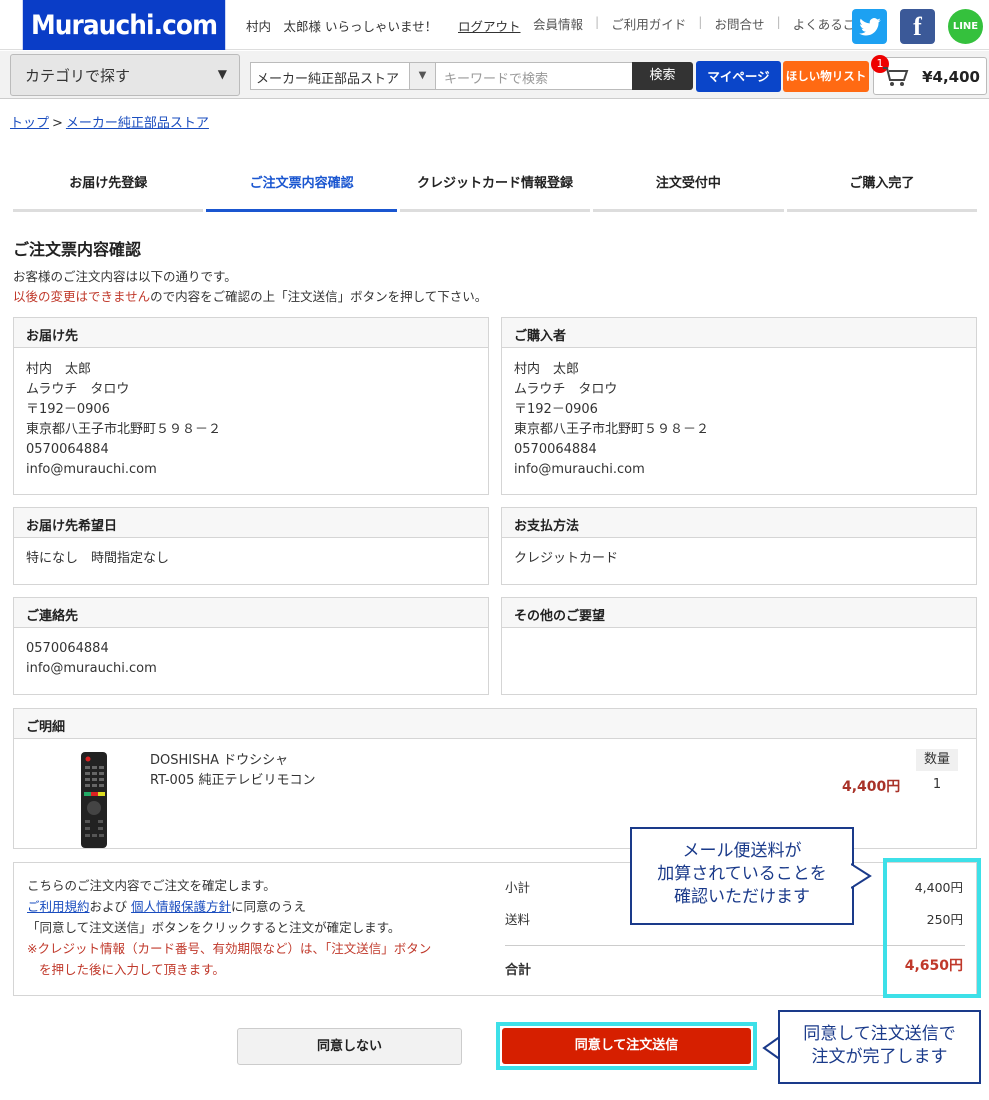 Image resolution: width=989 pixels, height=1100 pixels. What do you see at coordinates (535, 76) in the screenshot?
I see `keyword-search-input: キーワードで検索` at bounding box center [535, 76].